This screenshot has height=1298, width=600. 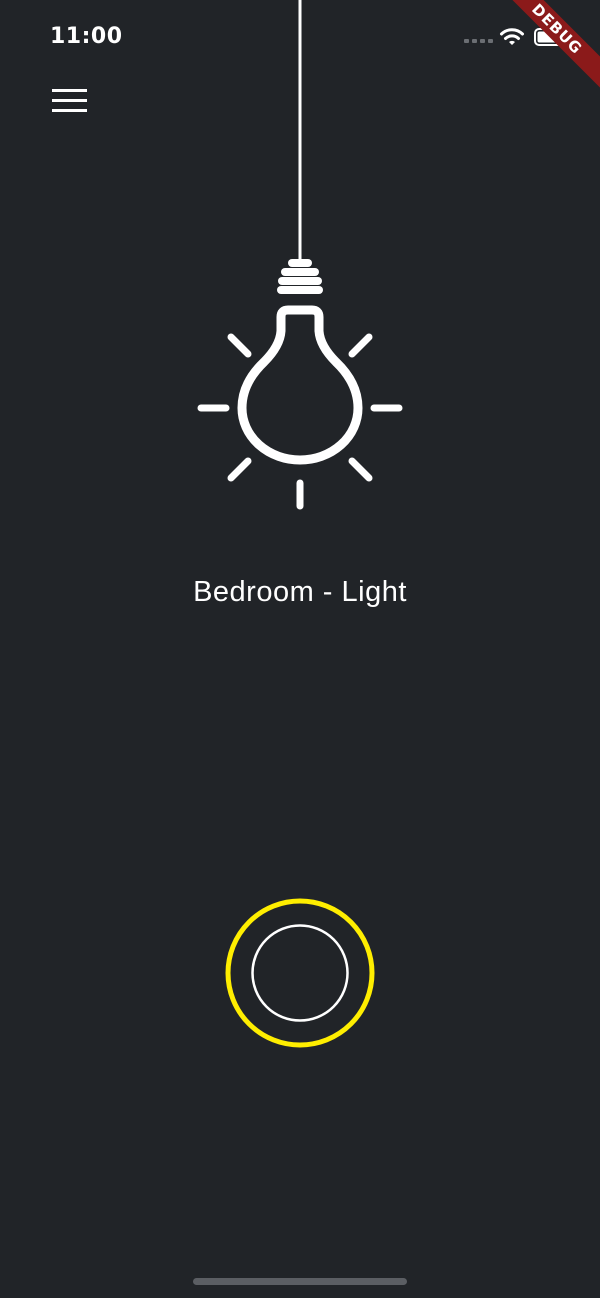 What do you see at coordinates (300, 385) in the screenshot?
I see `bulb-outline` at bounding box center [300, 385].